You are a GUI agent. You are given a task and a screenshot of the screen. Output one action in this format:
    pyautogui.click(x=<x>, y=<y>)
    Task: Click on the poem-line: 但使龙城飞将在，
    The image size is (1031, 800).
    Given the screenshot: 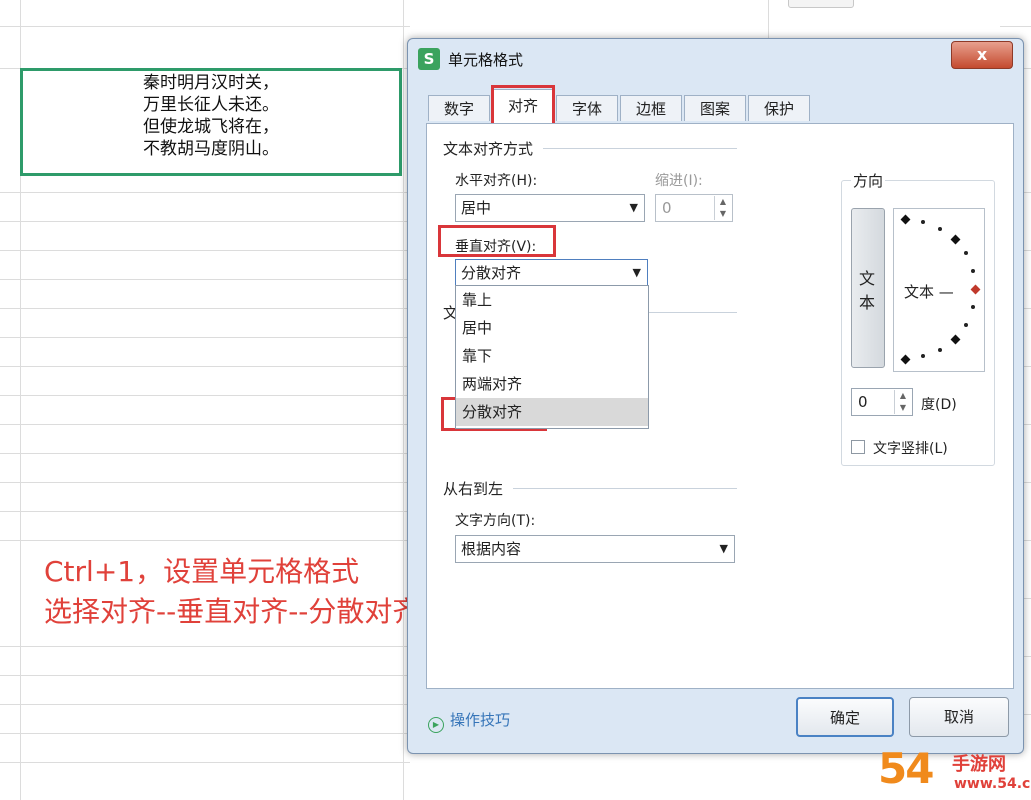 What is the action you would take?
    pyautogui.click(x=211, y=127)
    